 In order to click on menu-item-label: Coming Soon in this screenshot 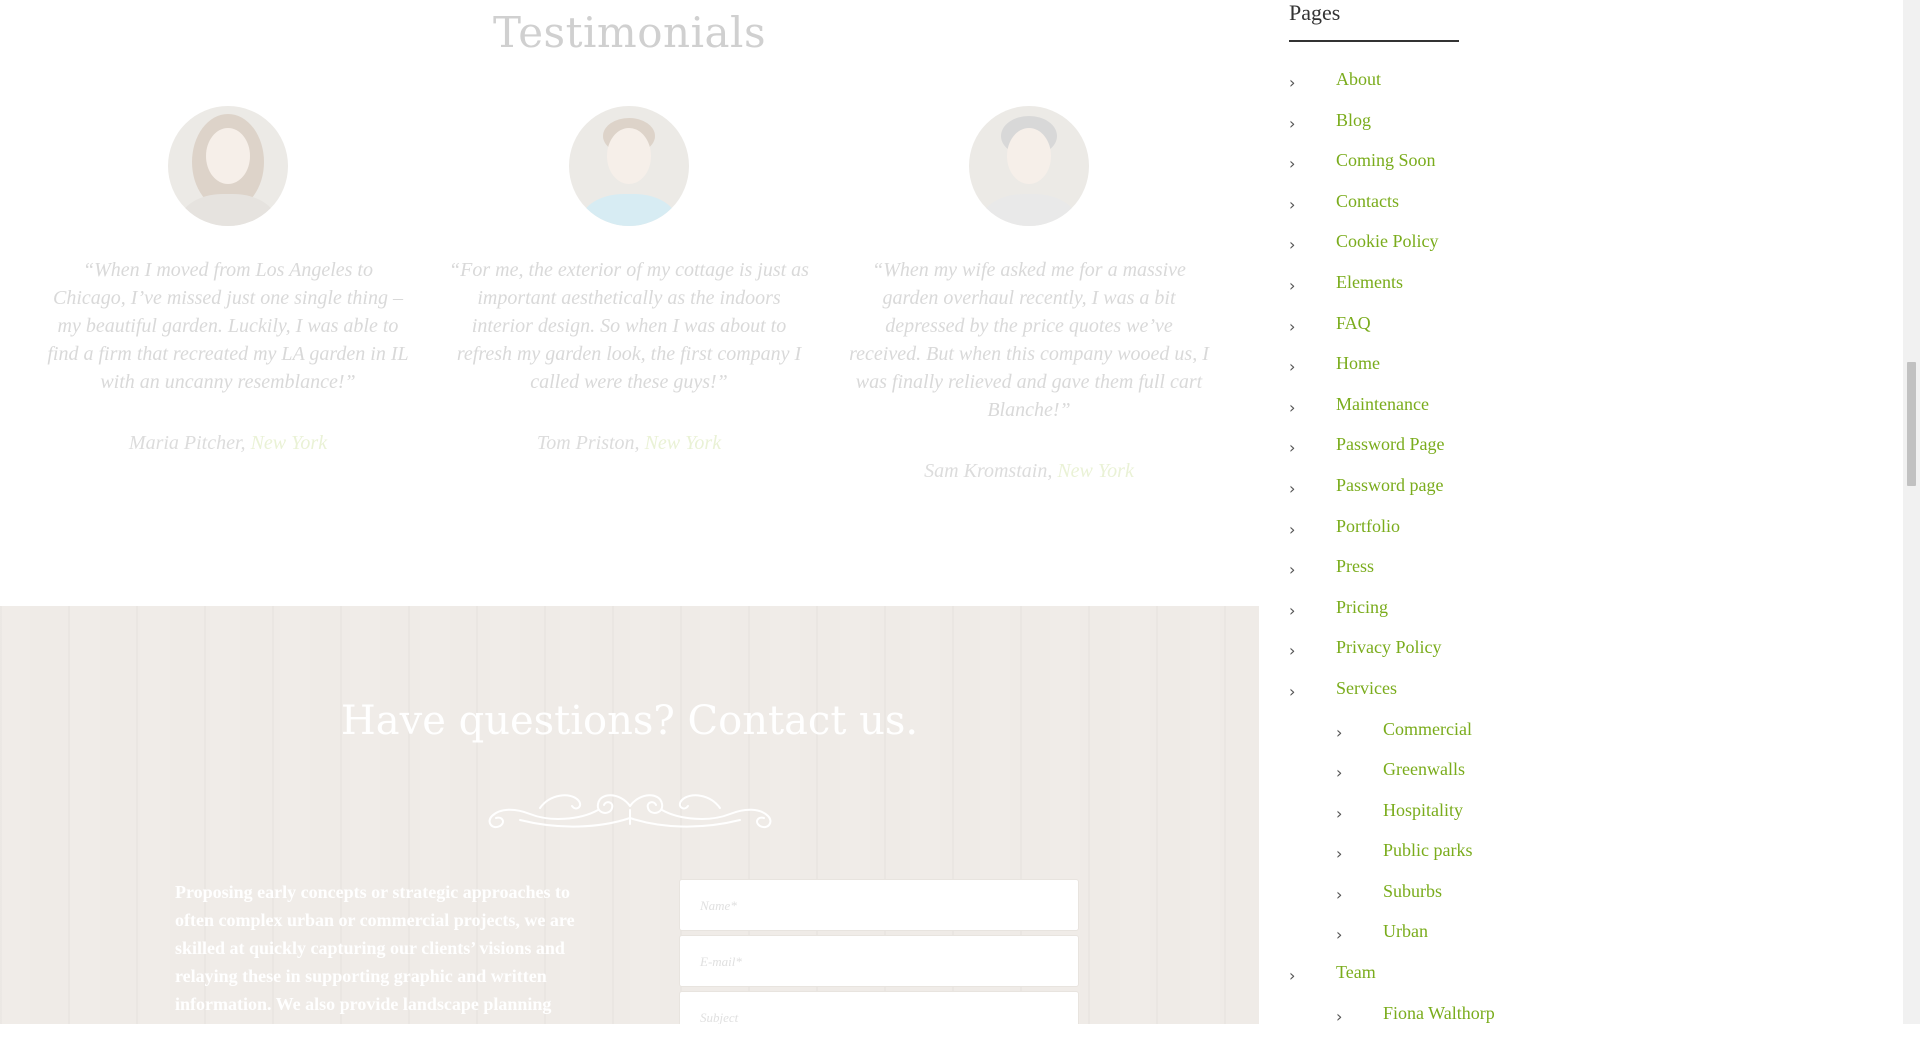, I will do `click(1386, 160)`.